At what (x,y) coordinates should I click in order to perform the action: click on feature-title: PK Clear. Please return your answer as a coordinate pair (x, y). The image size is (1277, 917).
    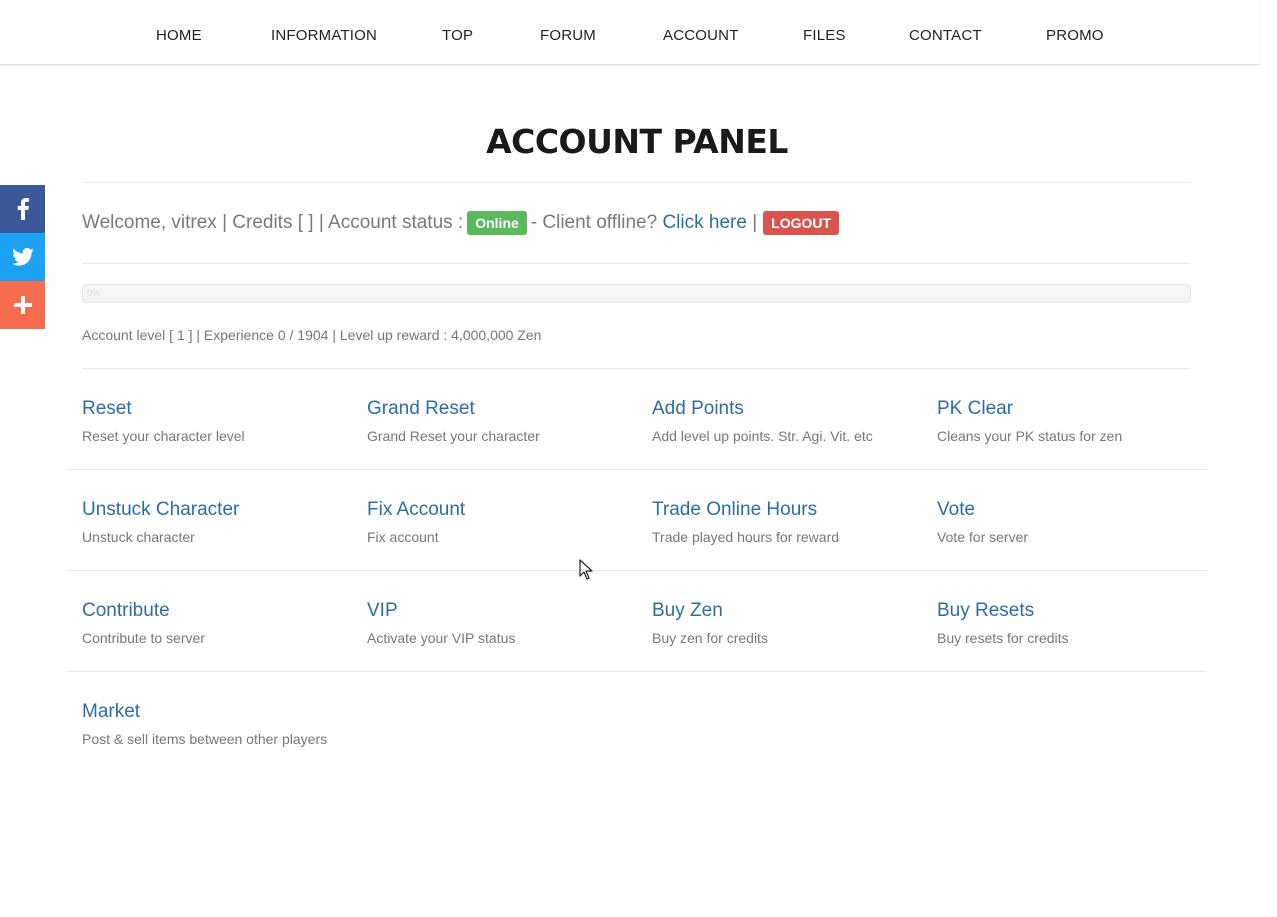
    Looking at the image, I should click on (1072, 409).